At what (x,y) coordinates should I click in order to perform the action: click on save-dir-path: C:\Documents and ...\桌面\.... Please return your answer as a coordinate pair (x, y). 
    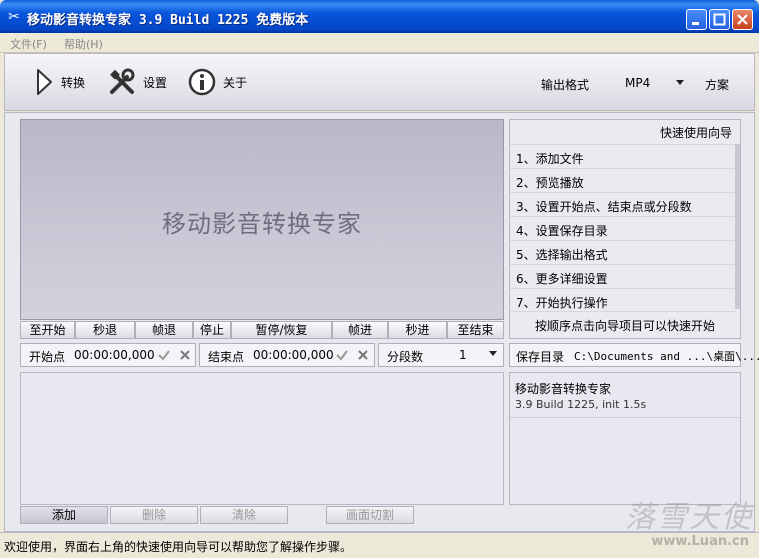
    Looking at the image, I should click on (666, 356).